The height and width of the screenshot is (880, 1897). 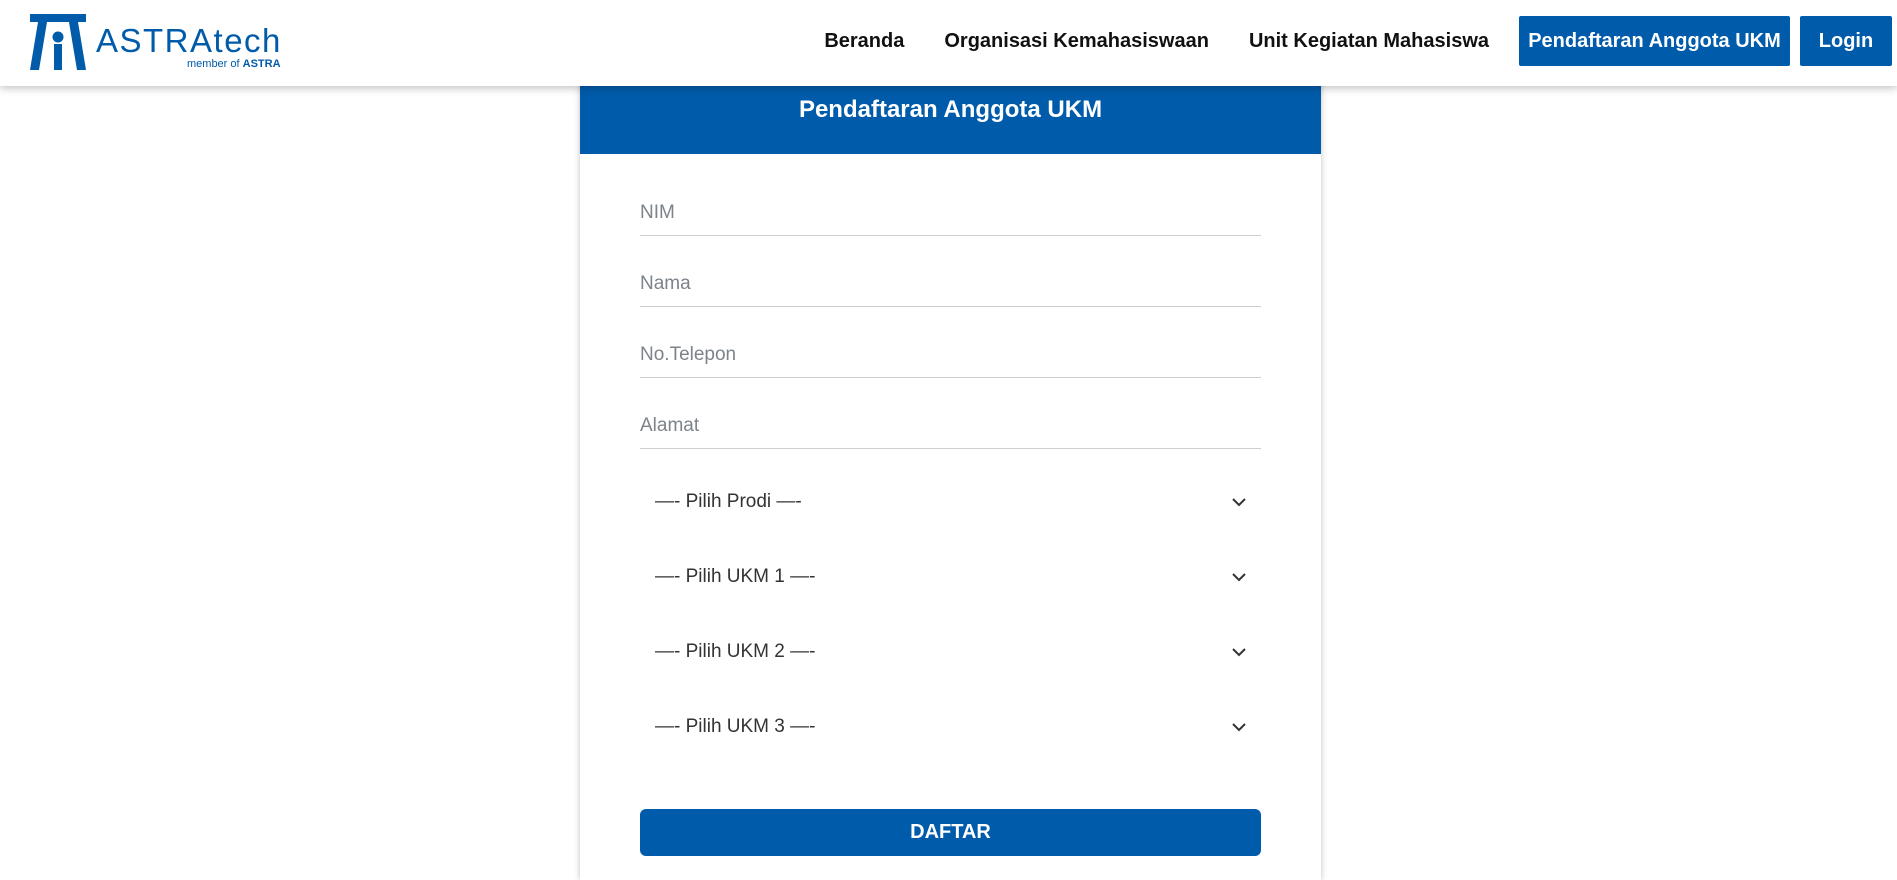 What do you see at coordinates (735, 726) in the screenshot?
I see `ukm3-select-value: —- Pilih UKM 3 —-` at bounding box center [735, 726].